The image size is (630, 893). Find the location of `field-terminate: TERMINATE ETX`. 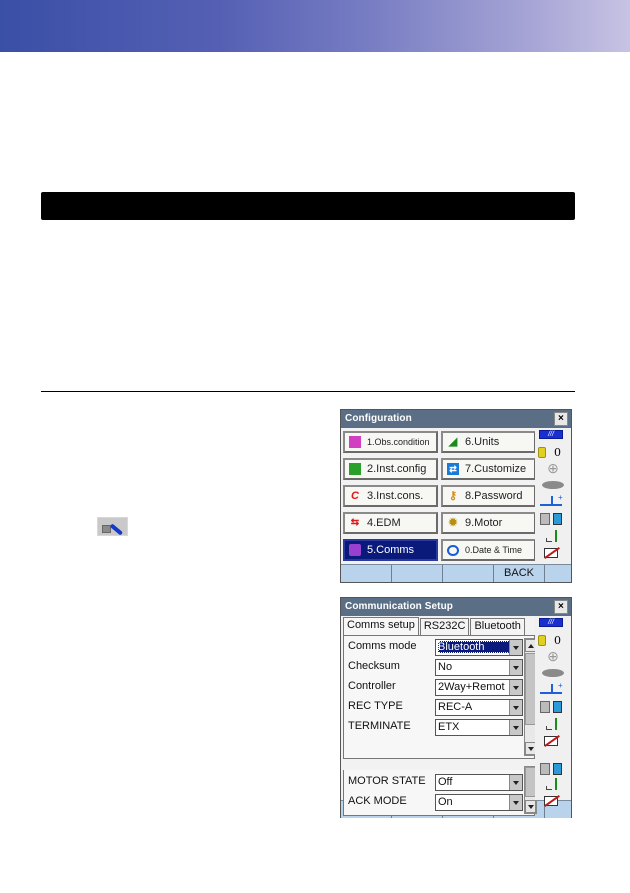

field-terminate: TERMINATE ETX is located at coordinates (435, 728).